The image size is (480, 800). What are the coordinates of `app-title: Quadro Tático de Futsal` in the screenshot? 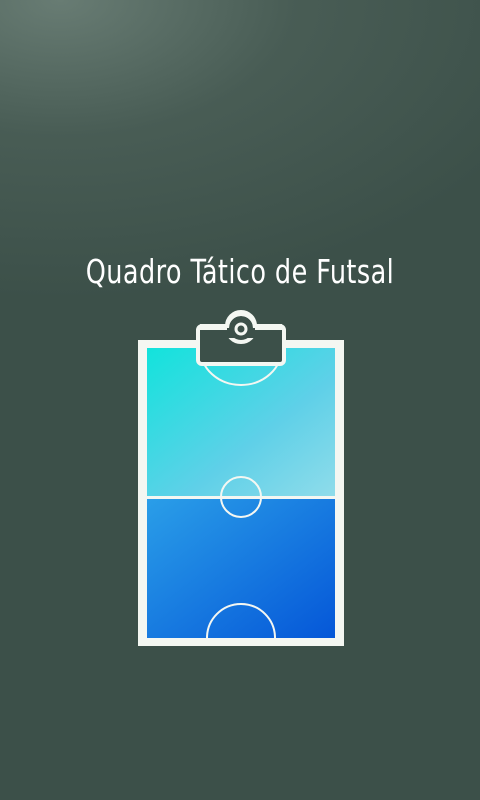 It's located at (240, 271).